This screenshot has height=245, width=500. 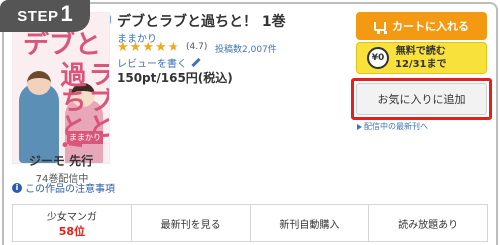 I want to click on add-to-cart-label: カートに入れる, so click(x=430, y=26).